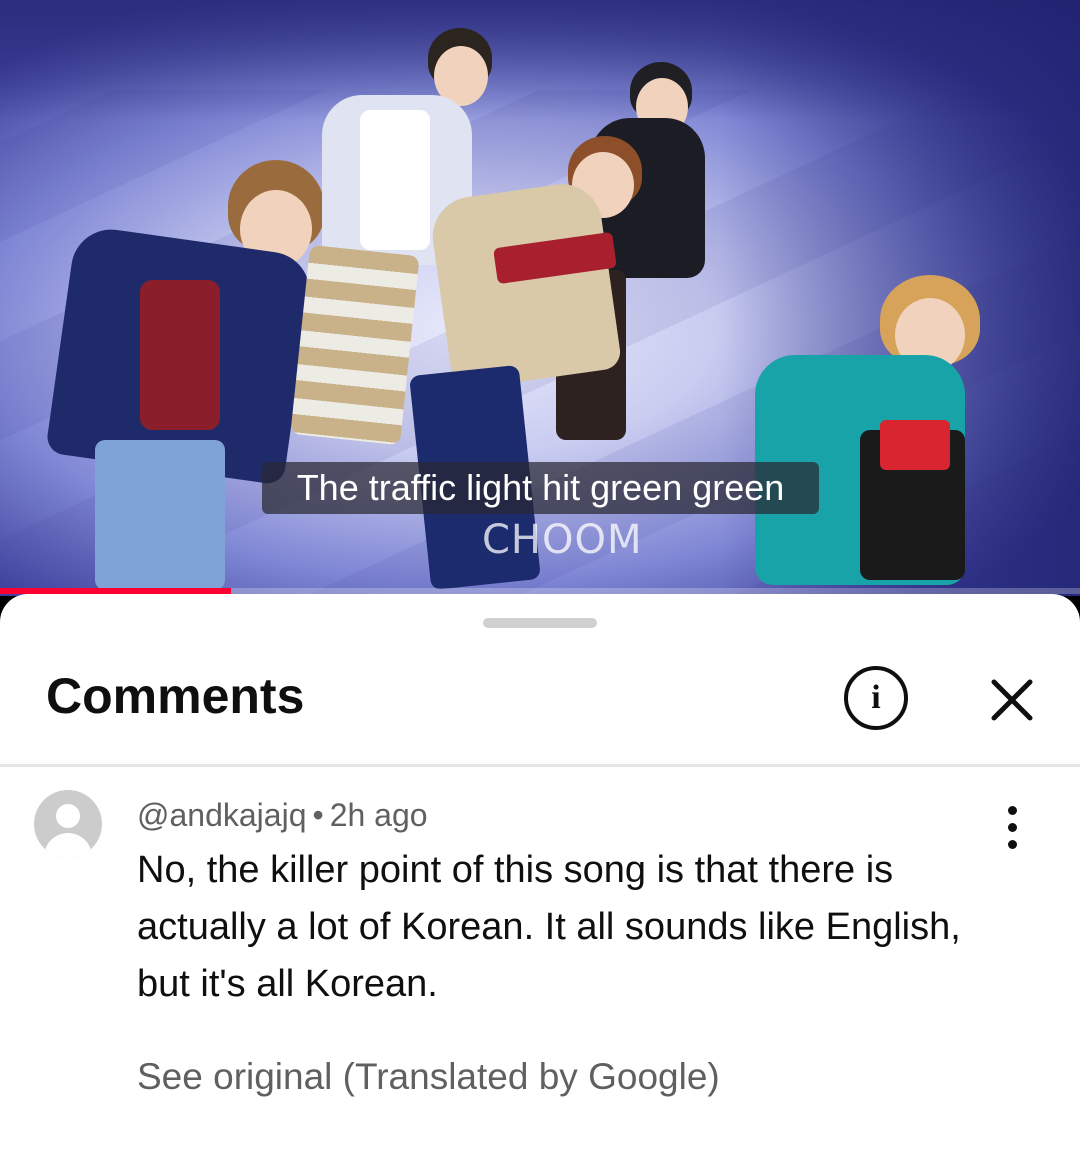  I want to click on info-icon: i, so click(876, 697).